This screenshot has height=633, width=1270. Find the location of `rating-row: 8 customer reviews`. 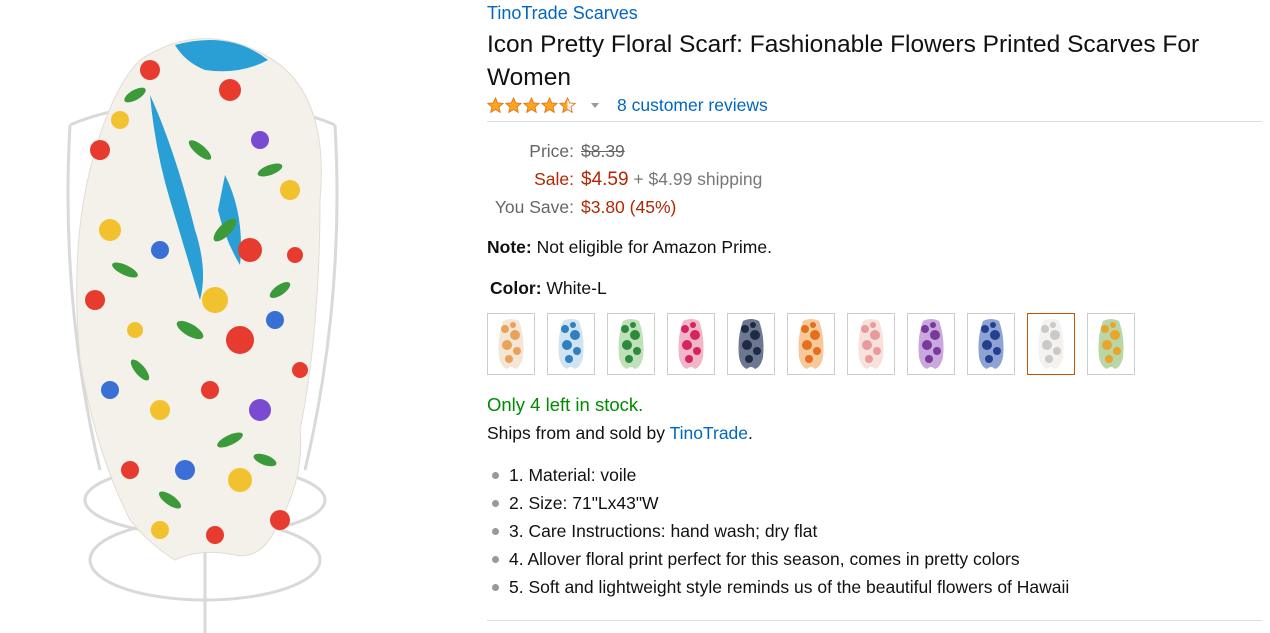

rating-row: 8 customer reviews is located at coordinates (627, 105).